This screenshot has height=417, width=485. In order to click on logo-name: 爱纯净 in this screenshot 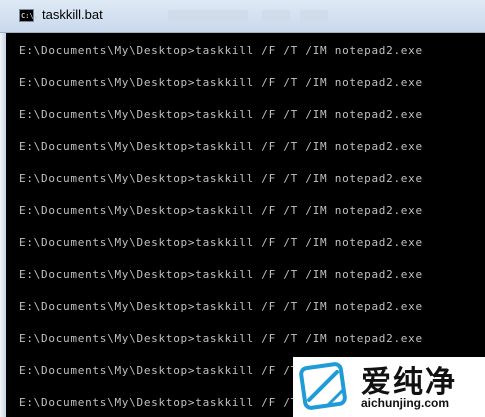, I will do `click(409, 382)`.